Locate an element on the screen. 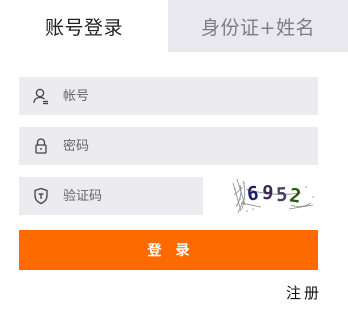  tab-id-card-name-label: 身份证+姓名 is located at coordinates (258, 27).